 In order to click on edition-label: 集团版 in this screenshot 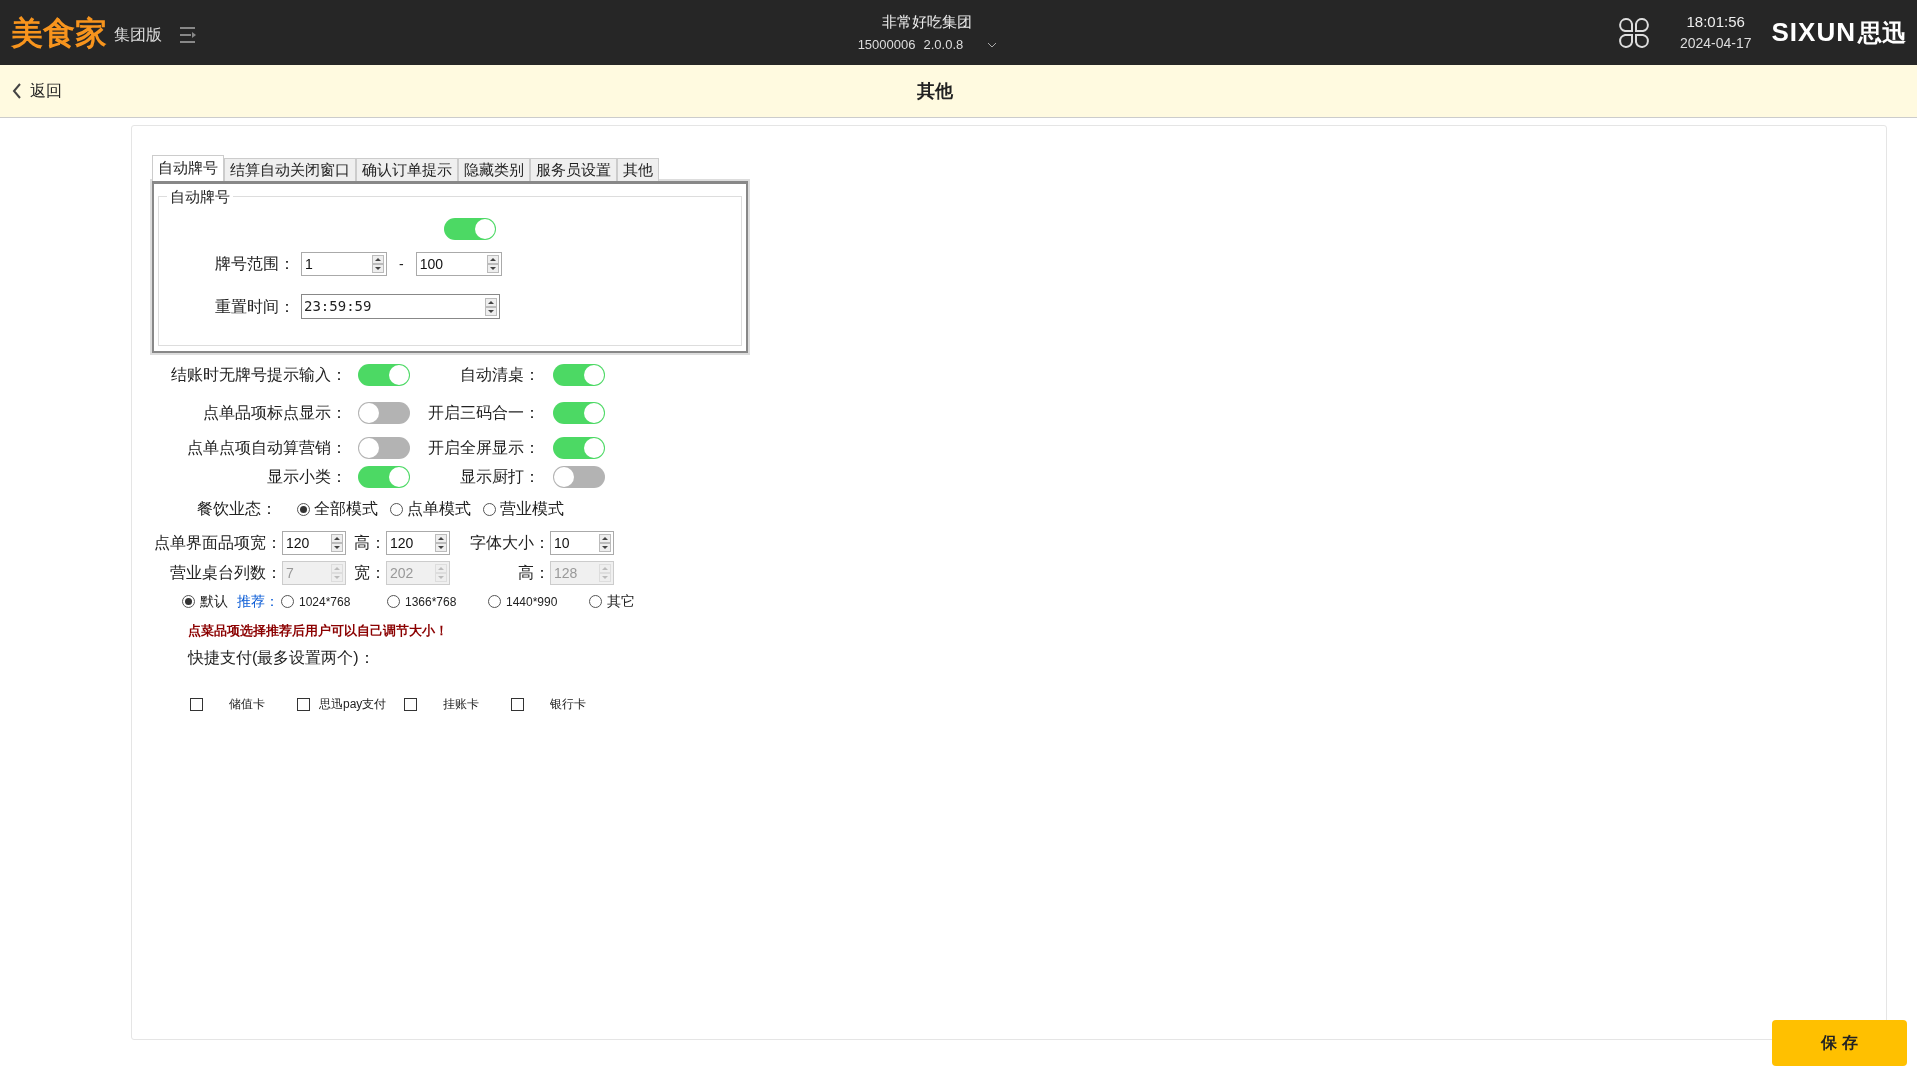, I will do `click(138, 34)`.